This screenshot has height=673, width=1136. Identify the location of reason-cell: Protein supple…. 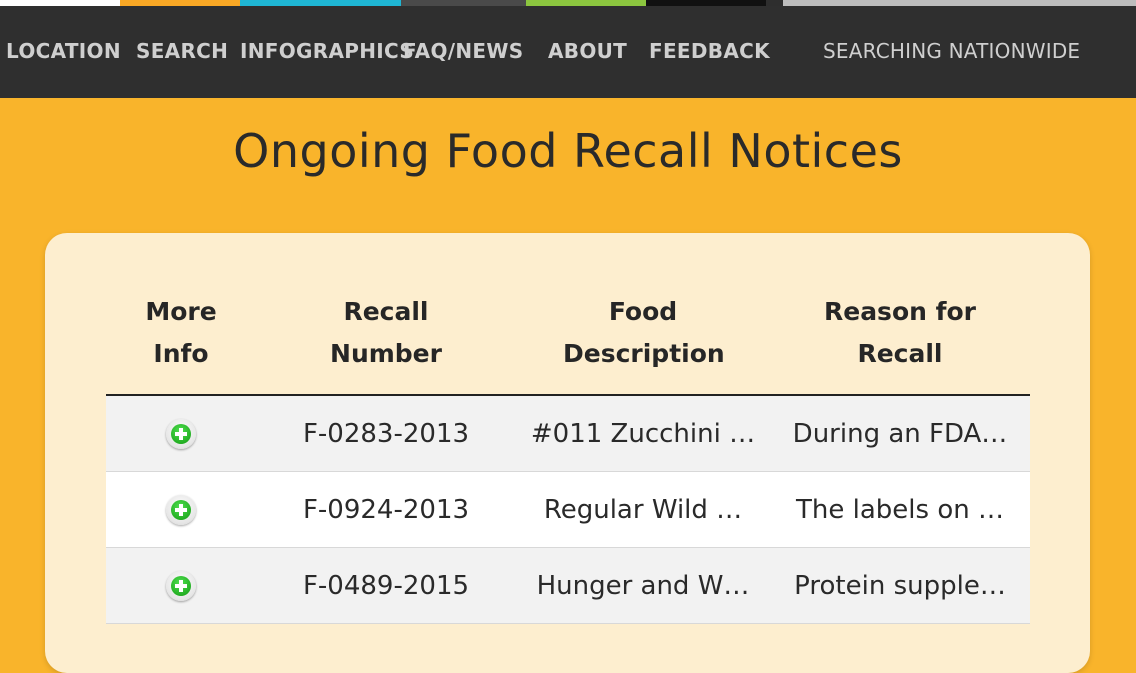
(900, 585).